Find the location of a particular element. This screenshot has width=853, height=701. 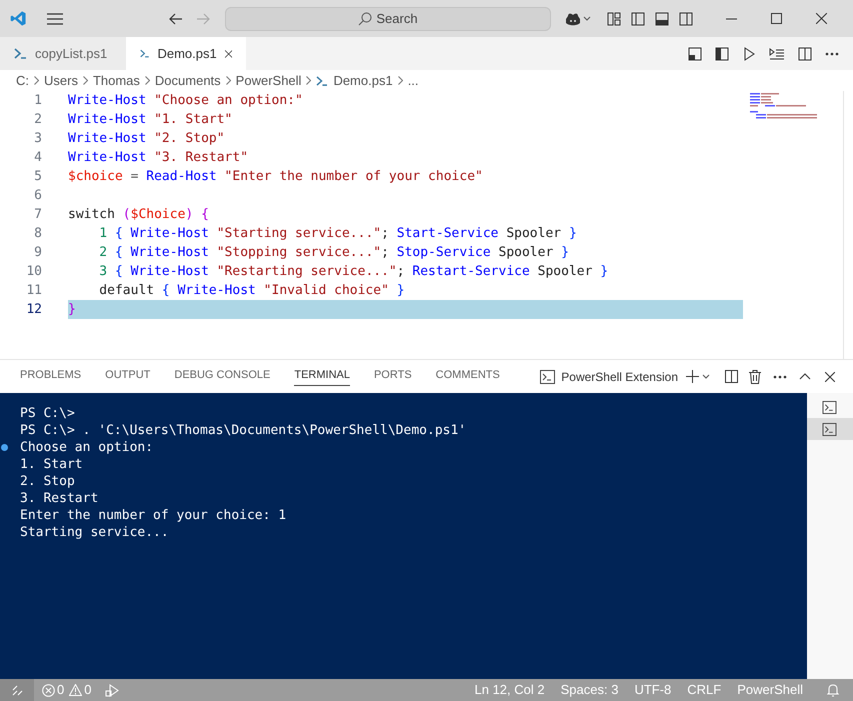

copilot-icon is located at coordinates (573, 19).